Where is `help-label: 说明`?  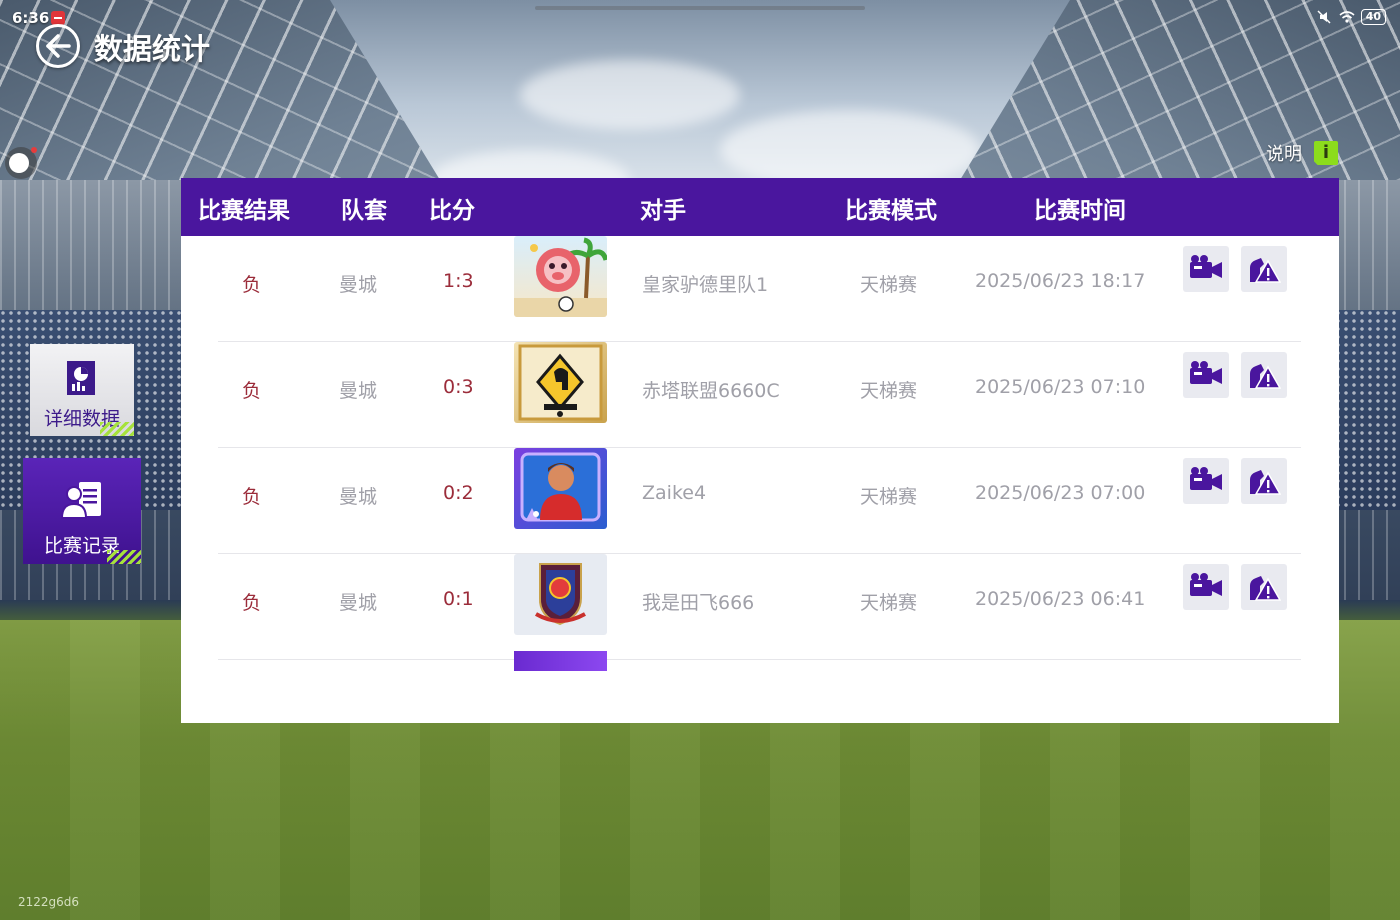 help-label: 说明 is located at coordinates (1284, 154).